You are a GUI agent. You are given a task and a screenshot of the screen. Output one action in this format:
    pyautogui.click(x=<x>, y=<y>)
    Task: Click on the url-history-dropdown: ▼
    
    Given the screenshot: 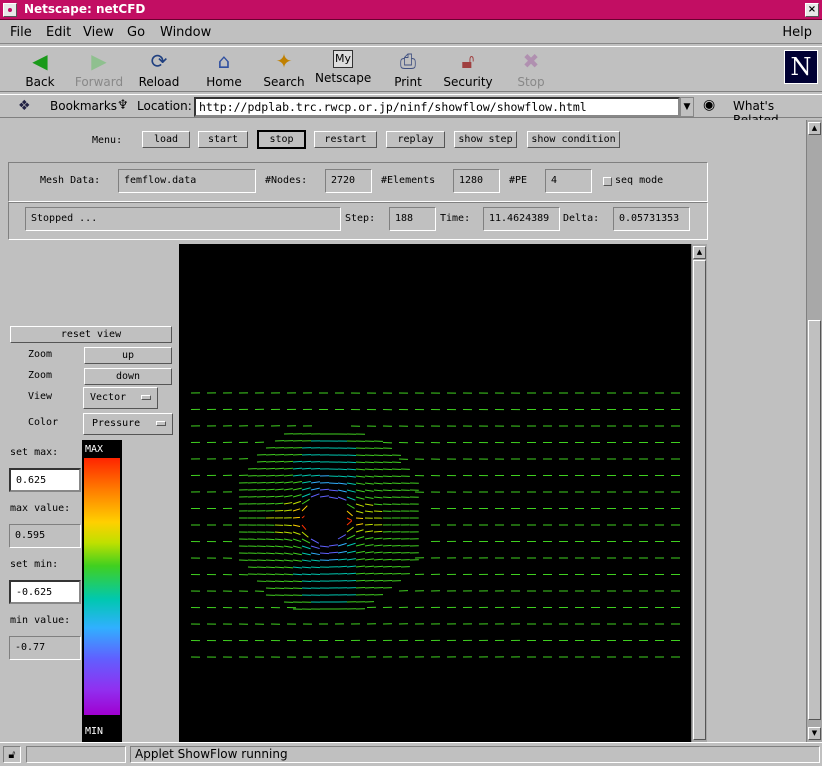 What is the action you would take?
    pyautogui.click(x=687, y=107)
    